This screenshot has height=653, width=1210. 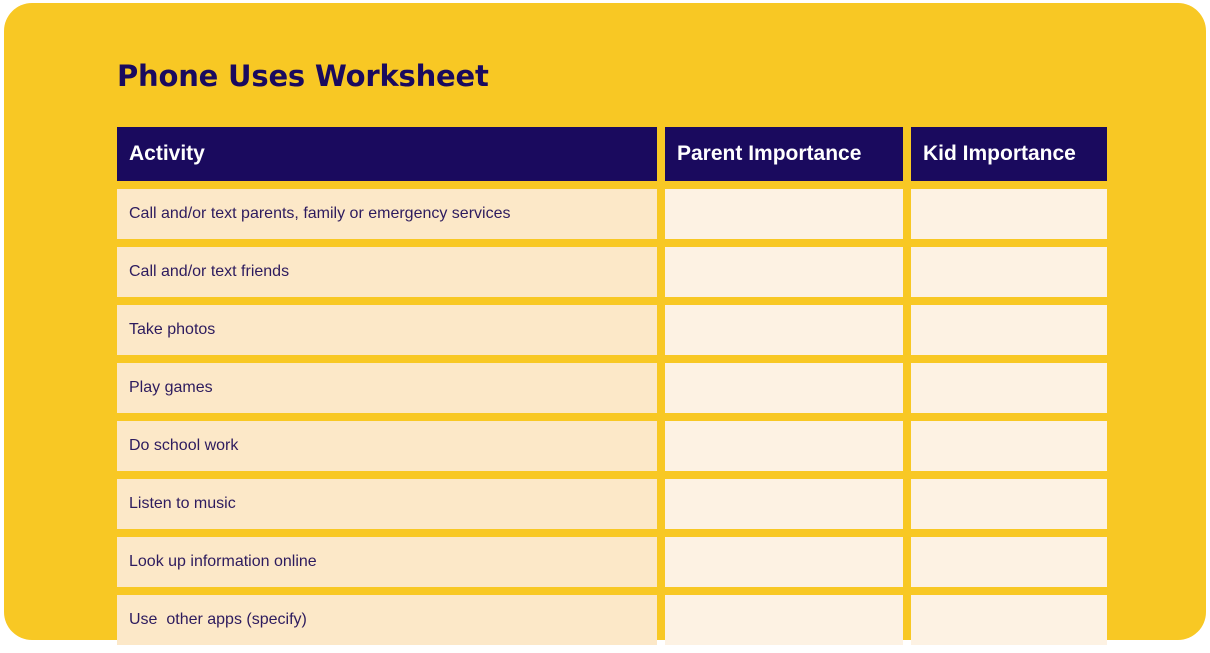 I want to click on table-row: Play games, so click(x=612, y=388).